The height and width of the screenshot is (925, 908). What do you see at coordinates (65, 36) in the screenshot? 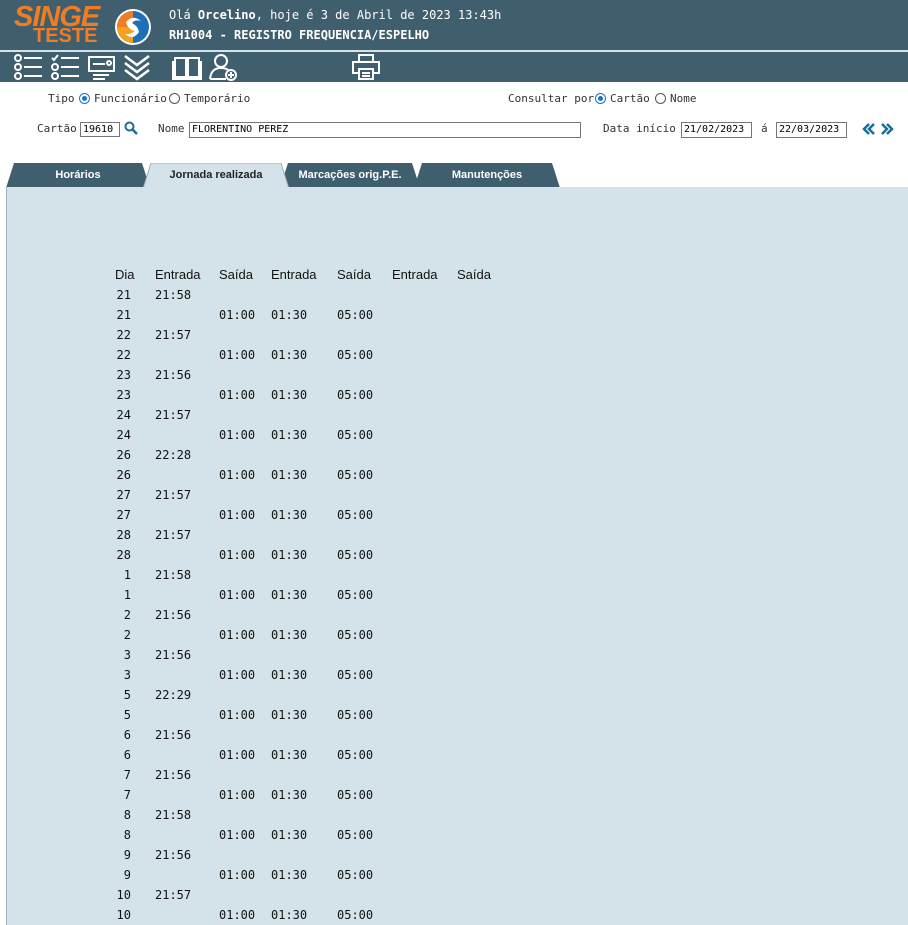
I see `logo-subtitle: TESTE` at bounding box center [65, 36].